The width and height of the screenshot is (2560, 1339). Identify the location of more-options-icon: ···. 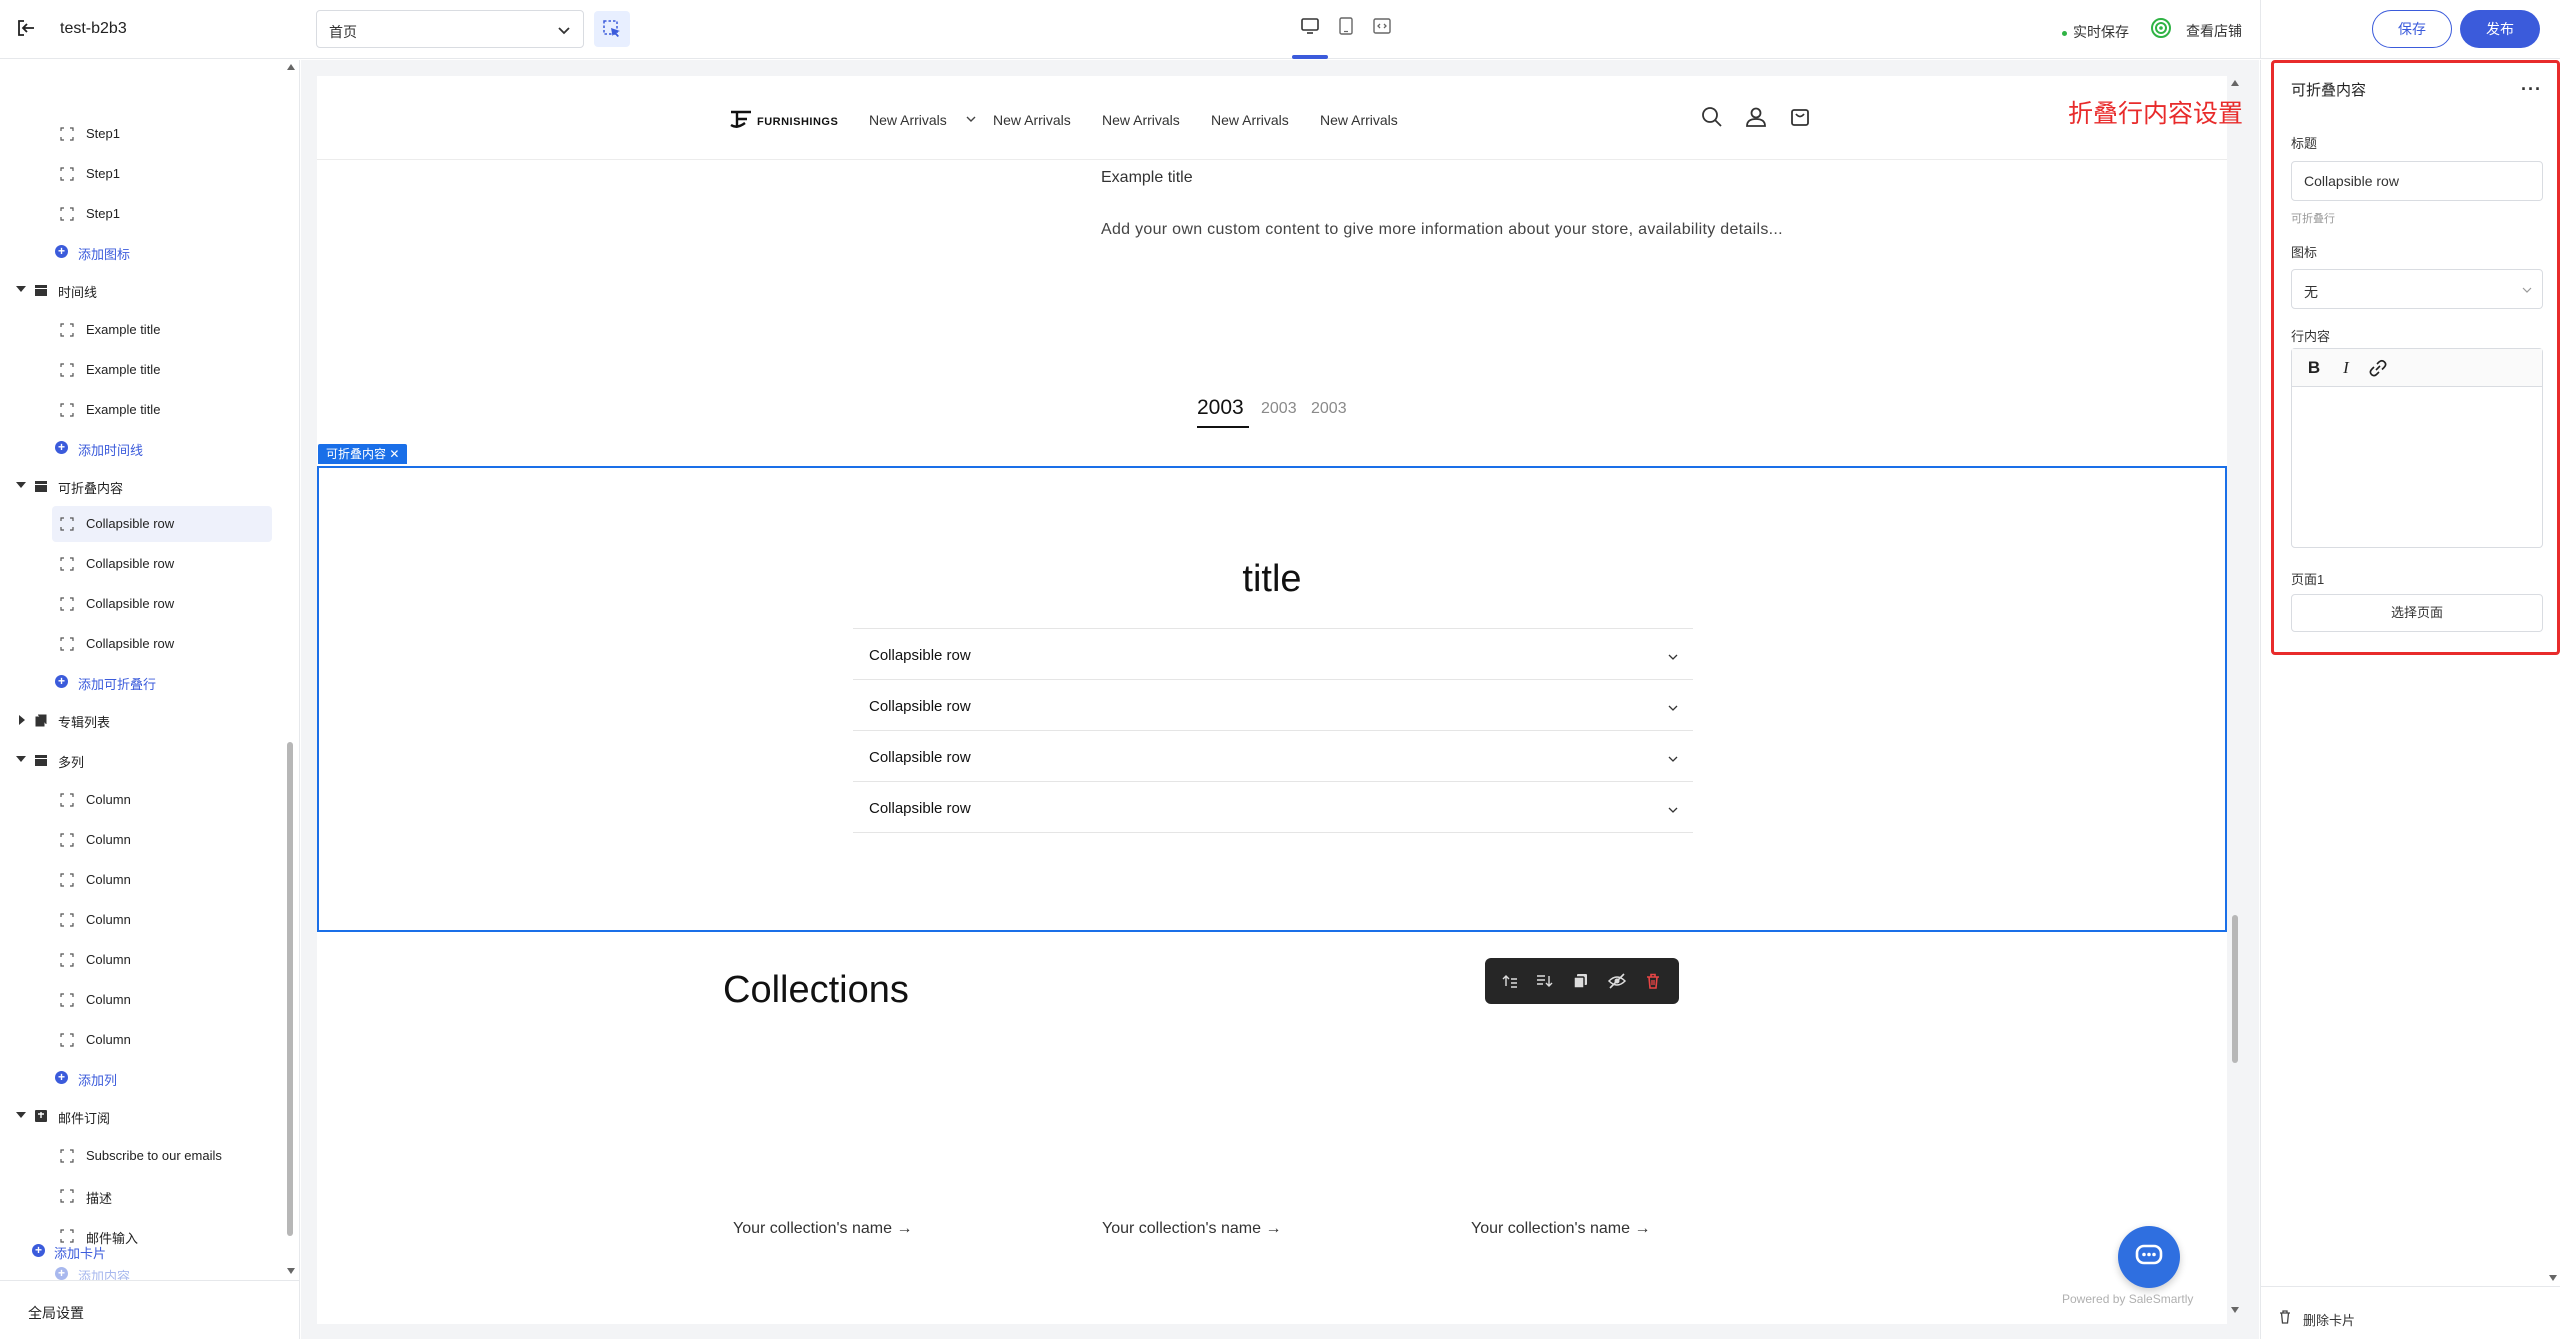
(2531, 89).